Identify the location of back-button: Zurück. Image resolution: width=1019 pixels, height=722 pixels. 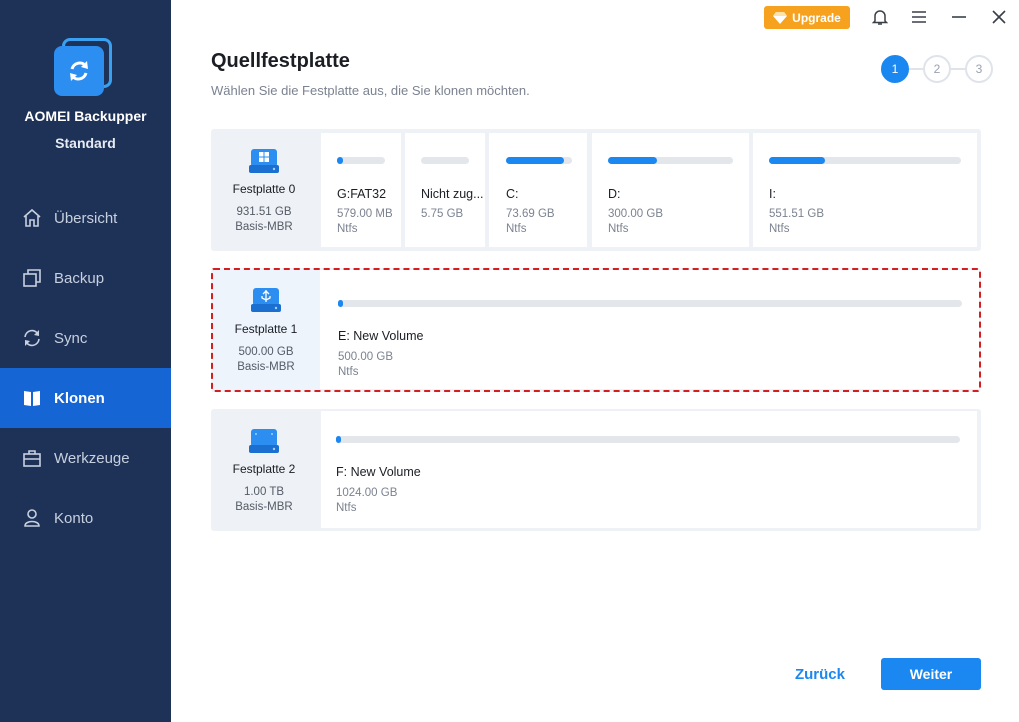
(820, 674).